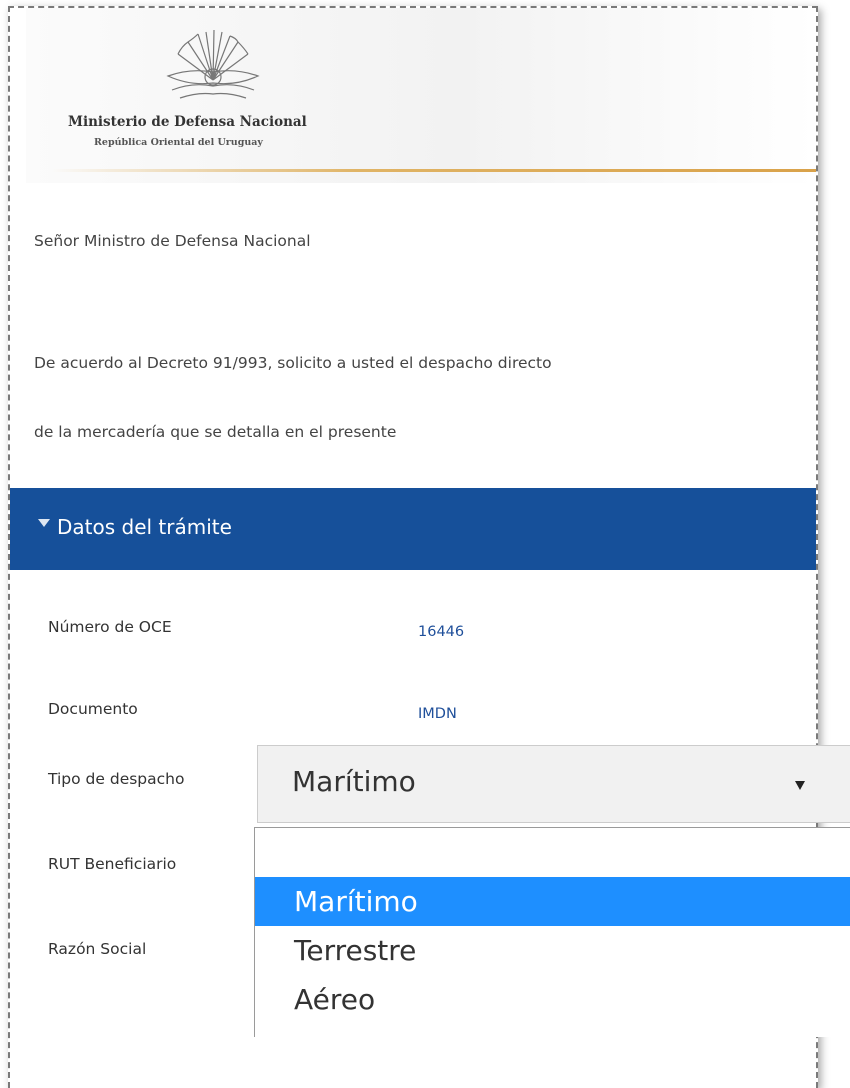 The width and height of the screenshot is (850, 1088). Describe the element at coordinates (97, 949) in the screenshot. I see `razon-social-label: Razón Social` at that location.